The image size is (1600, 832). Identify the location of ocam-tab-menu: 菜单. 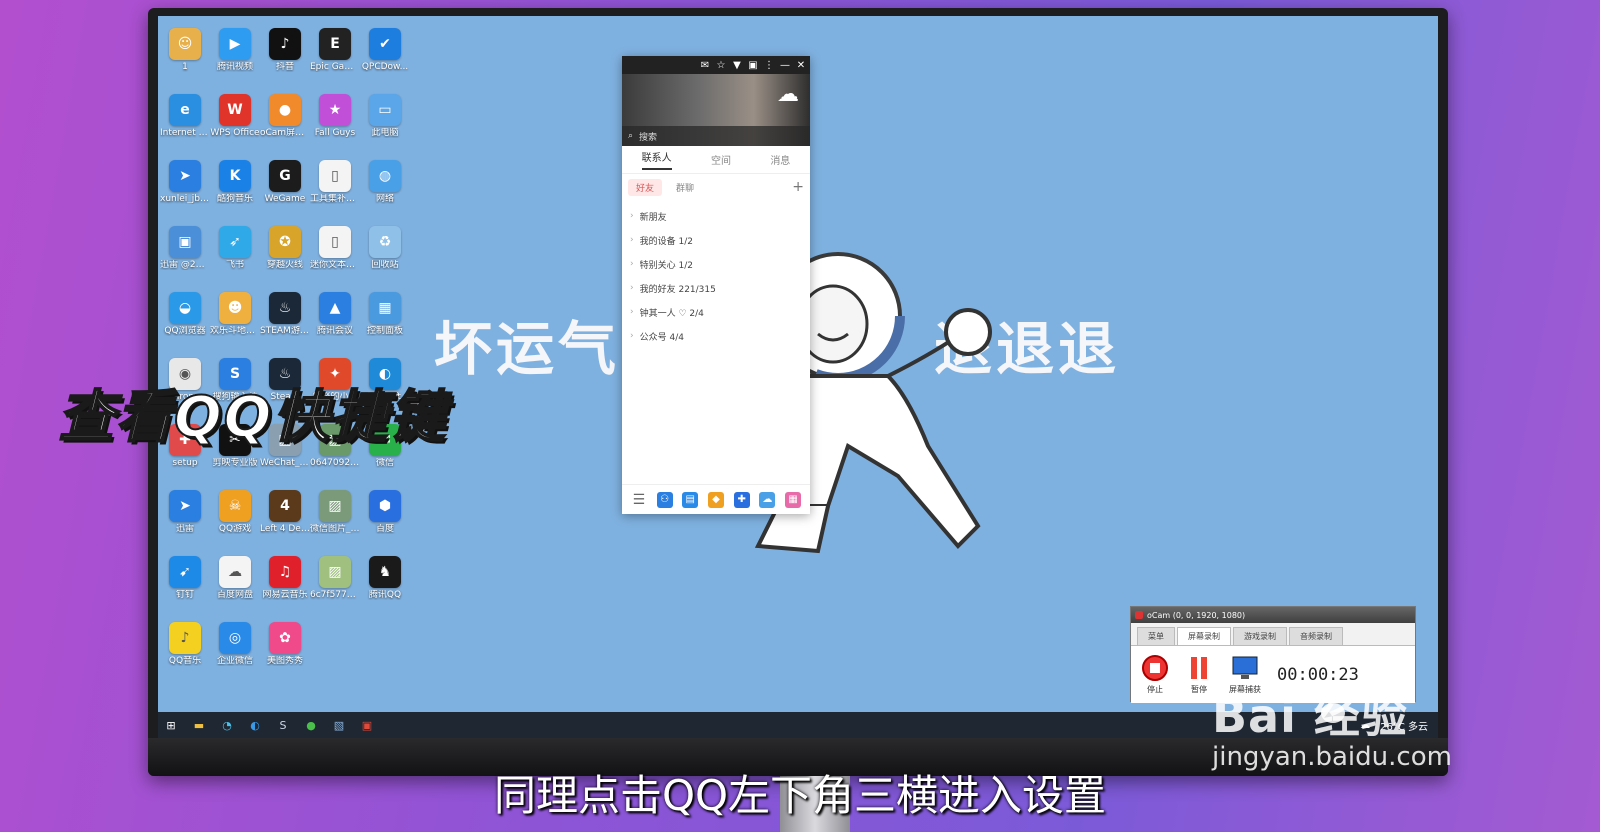
(1156, 636).